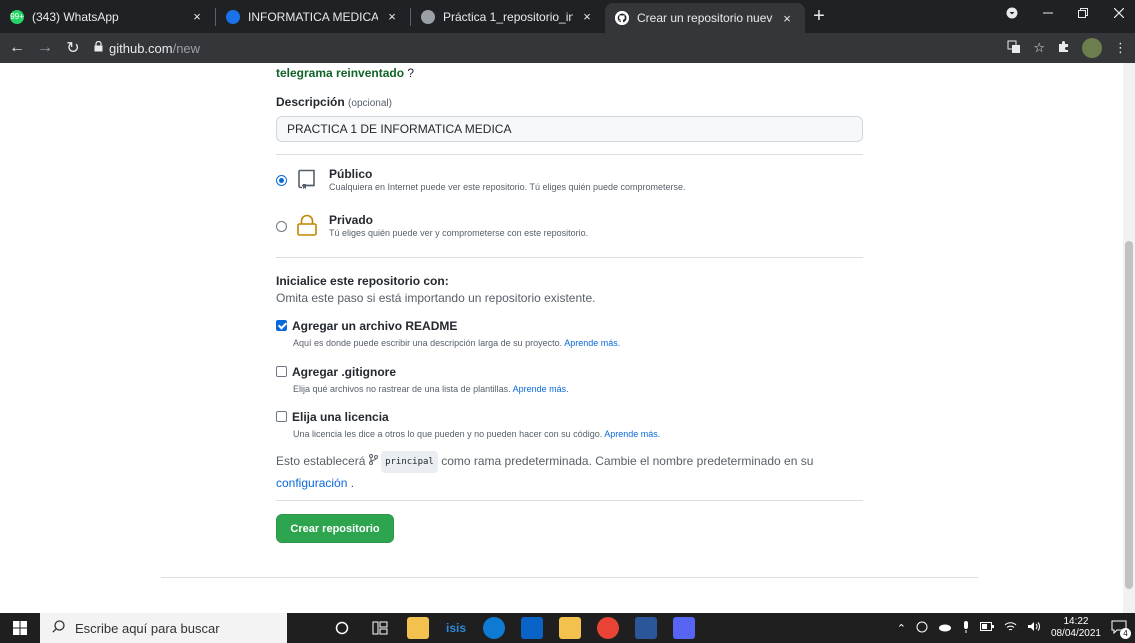 Image resolution: width=1135 pixels, height=643 pixels. I want to click on branch-end: ., so click(351, 483).